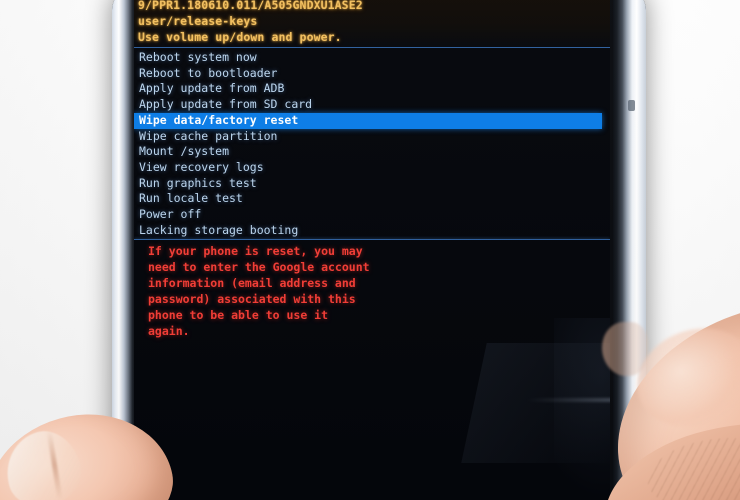  Describe the element at coordinates (374, 184) in the screenshot. I see `menu-item-run-graphics-test: Run graphics test` at that location.